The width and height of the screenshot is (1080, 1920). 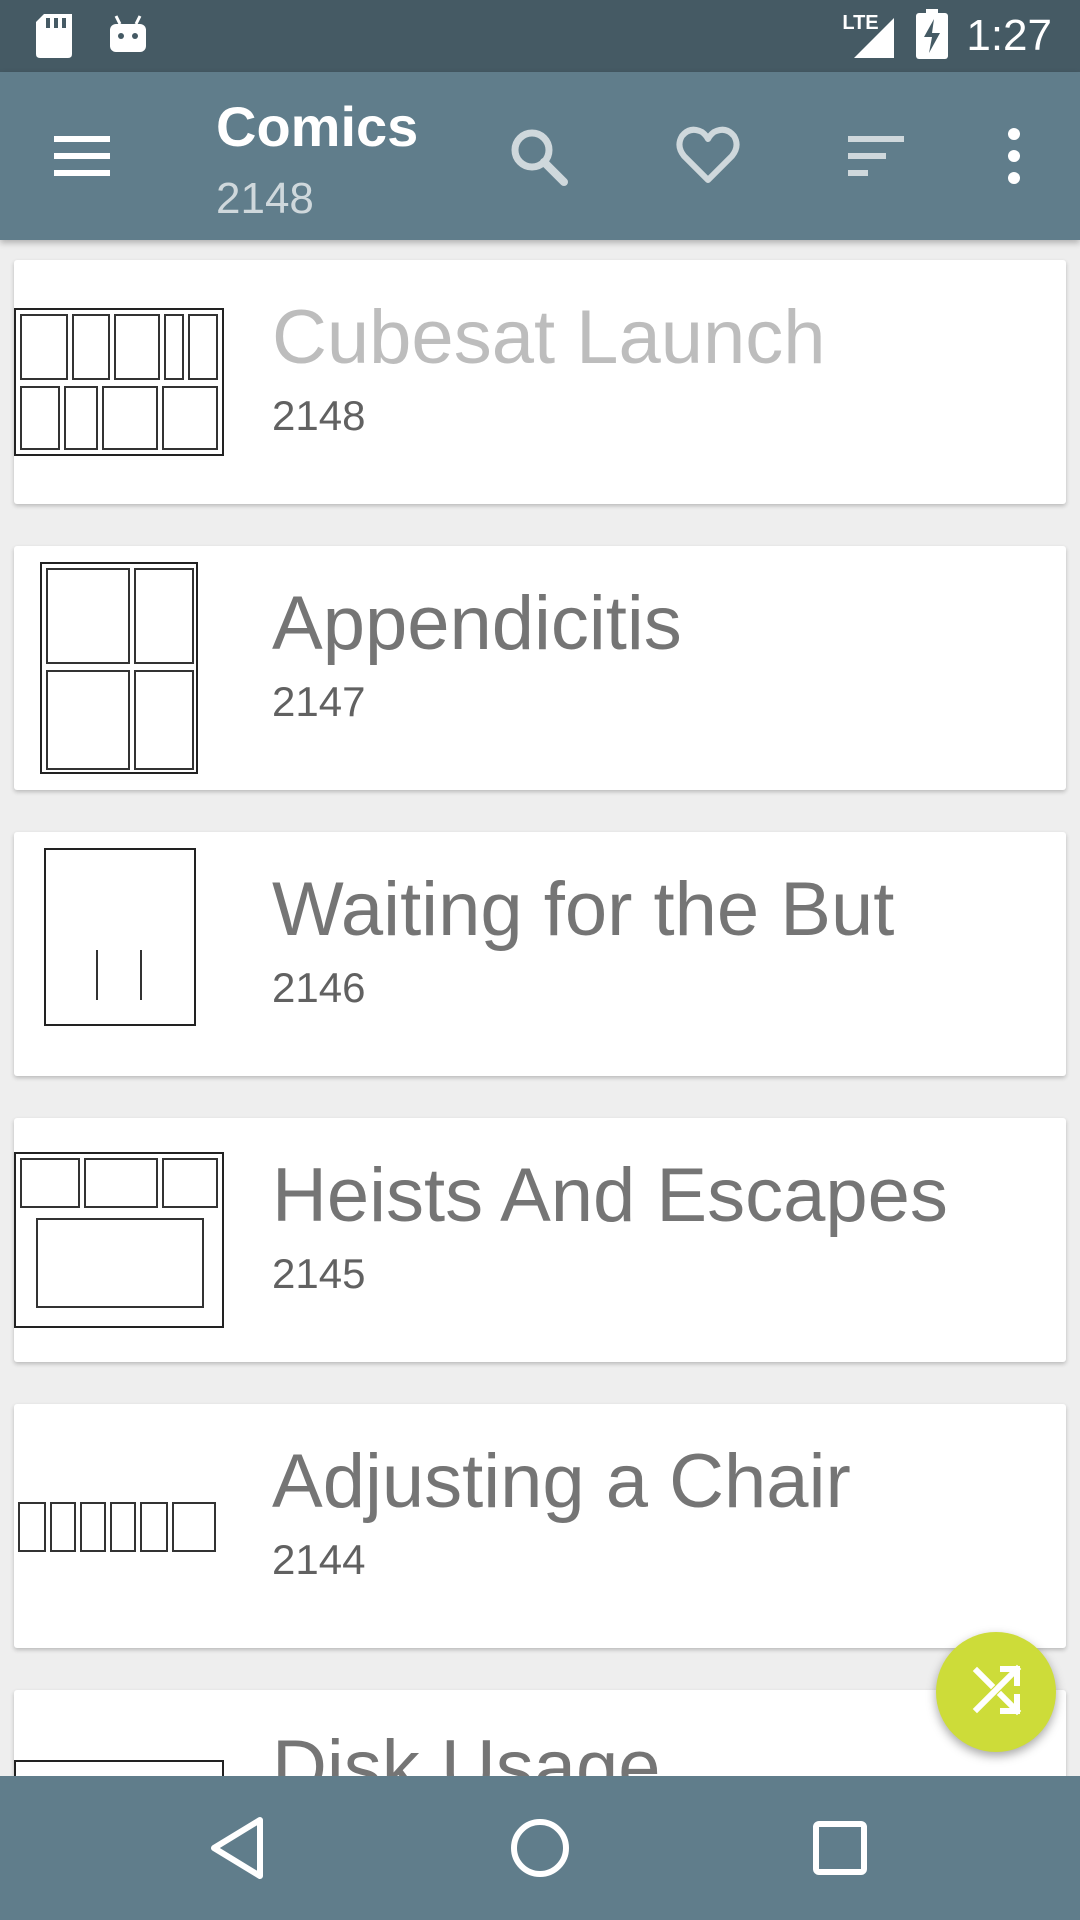 What do you see at coordinates (466, 1750) in the screenshot?
I see `comic-title: Disk Usage` at bounding box center [466, 1750].